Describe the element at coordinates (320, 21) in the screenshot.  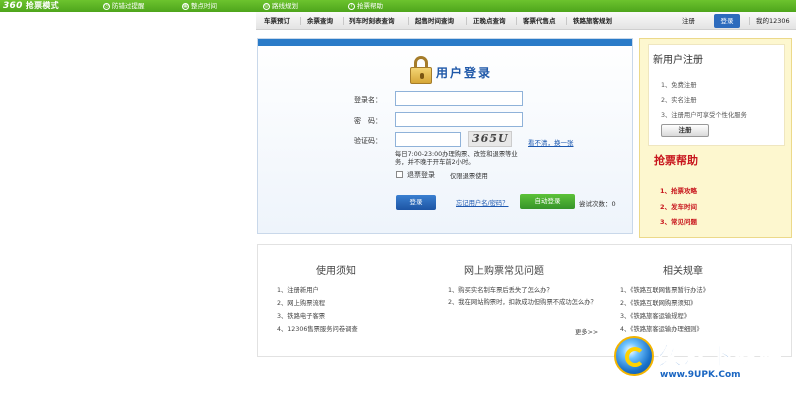
I see `nav-remaining-tickets: 余票查询` at that location.